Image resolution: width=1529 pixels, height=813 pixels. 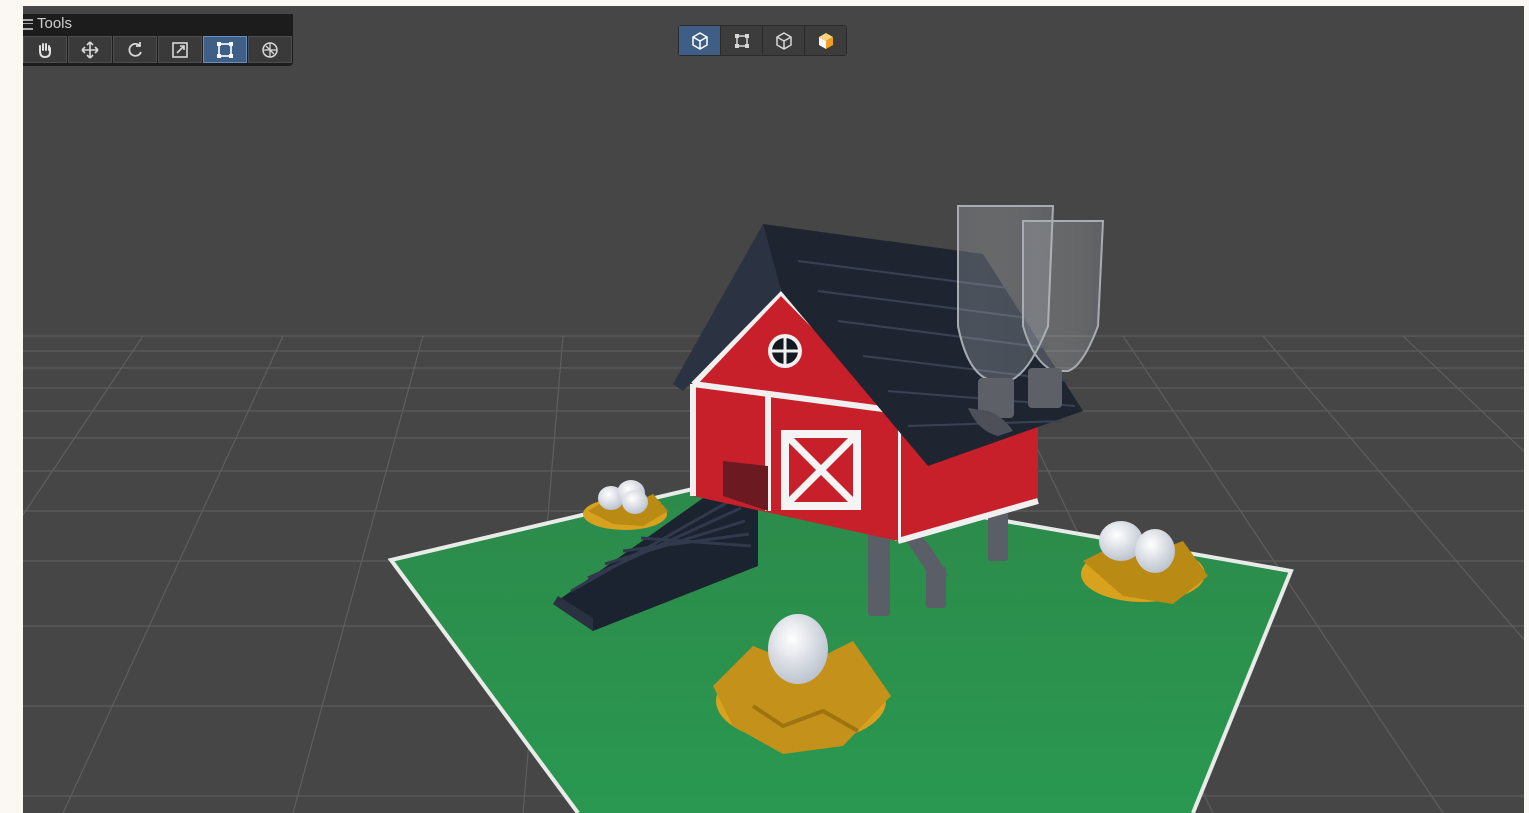 I want to click on lit-cube-button, so click(x=825, y=40).